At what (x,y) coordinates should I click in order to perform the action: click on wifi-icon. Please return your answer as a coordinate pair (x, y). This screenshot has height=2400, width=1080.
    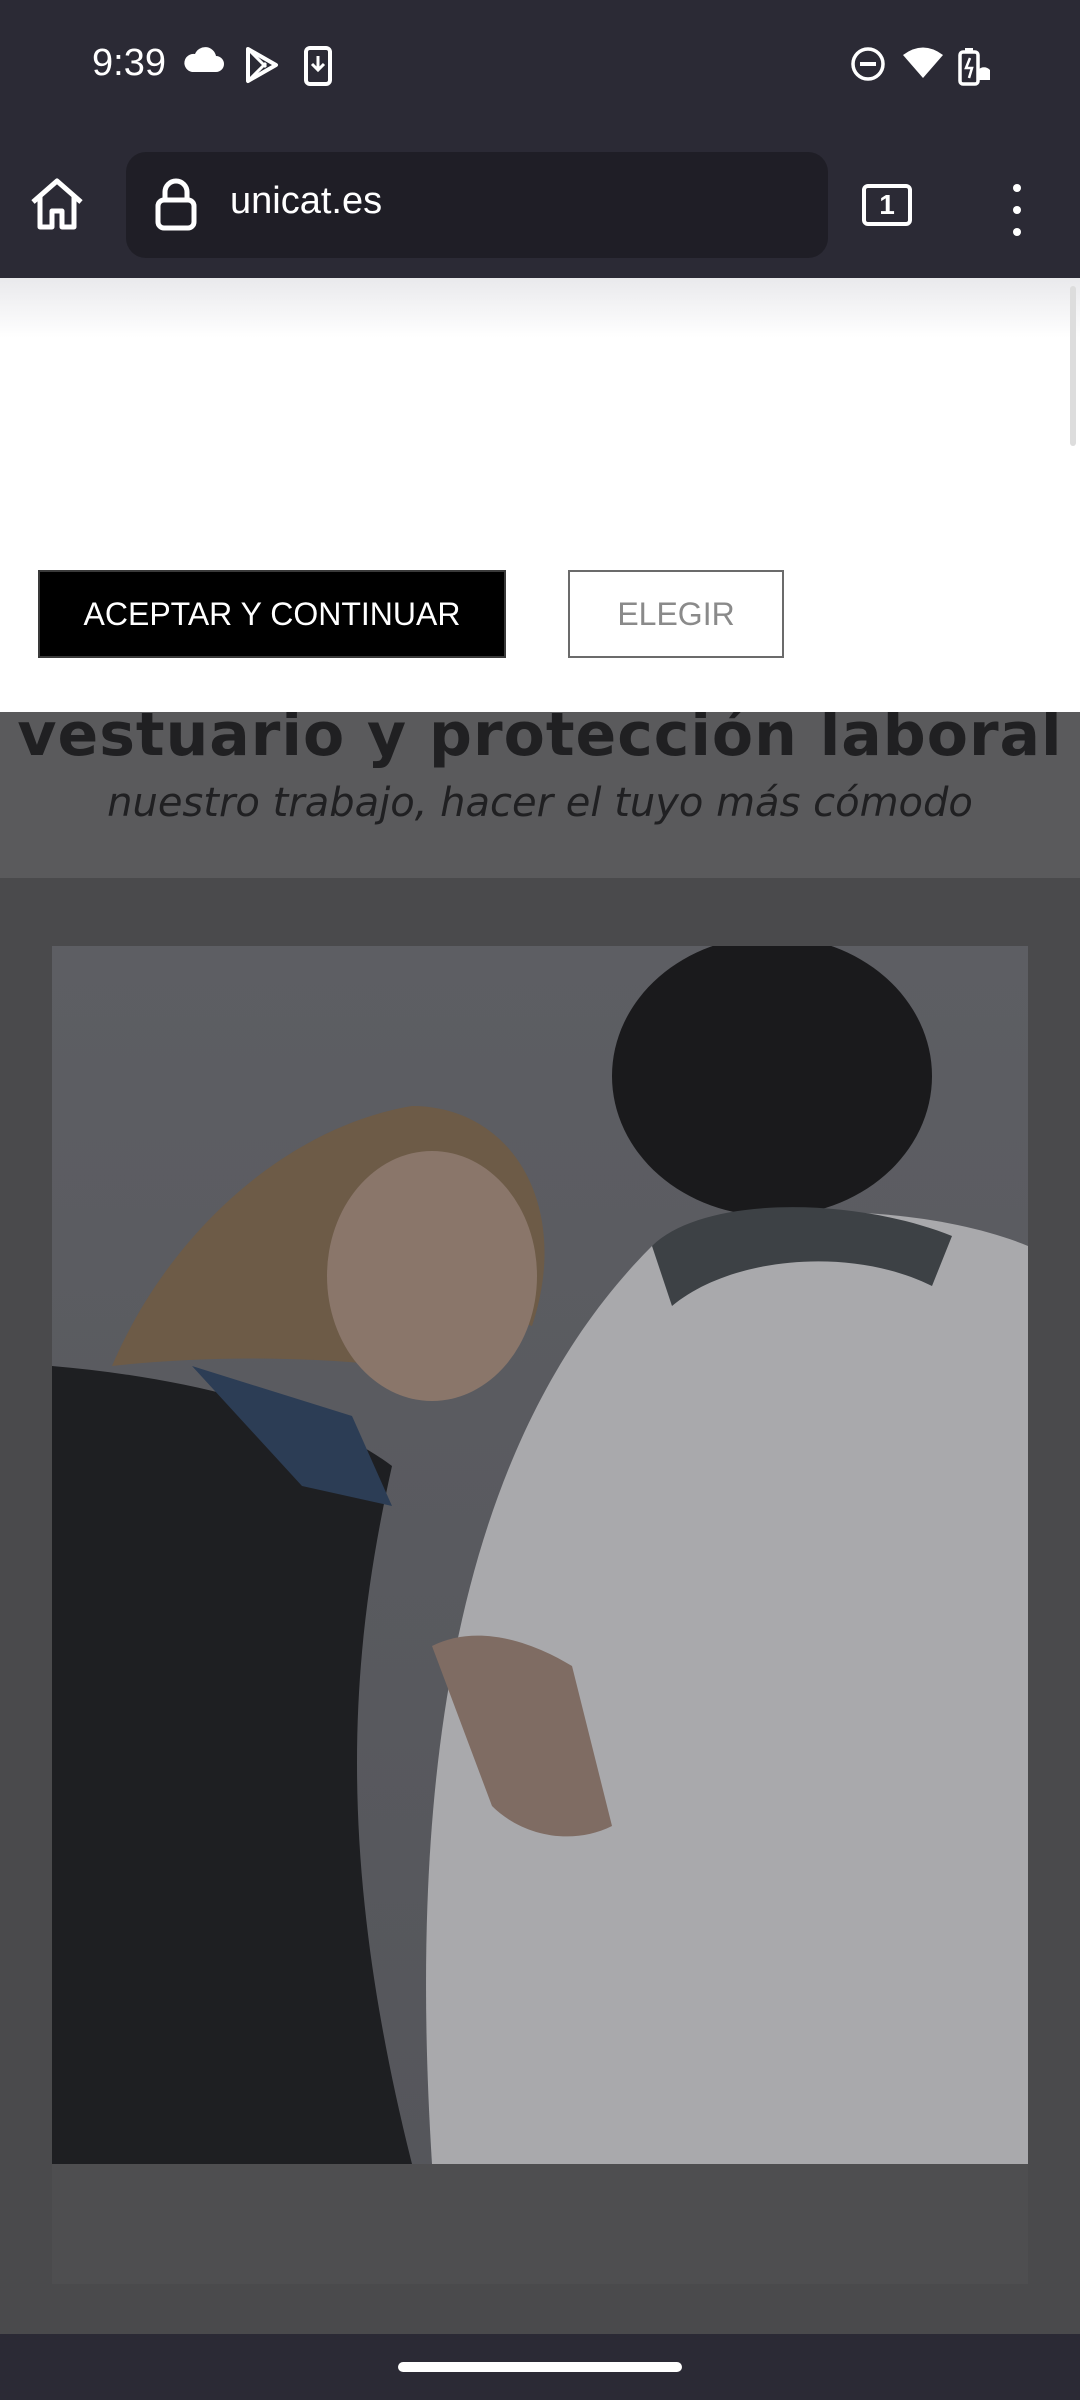
    Looking at the image, I should click on (923, 65).